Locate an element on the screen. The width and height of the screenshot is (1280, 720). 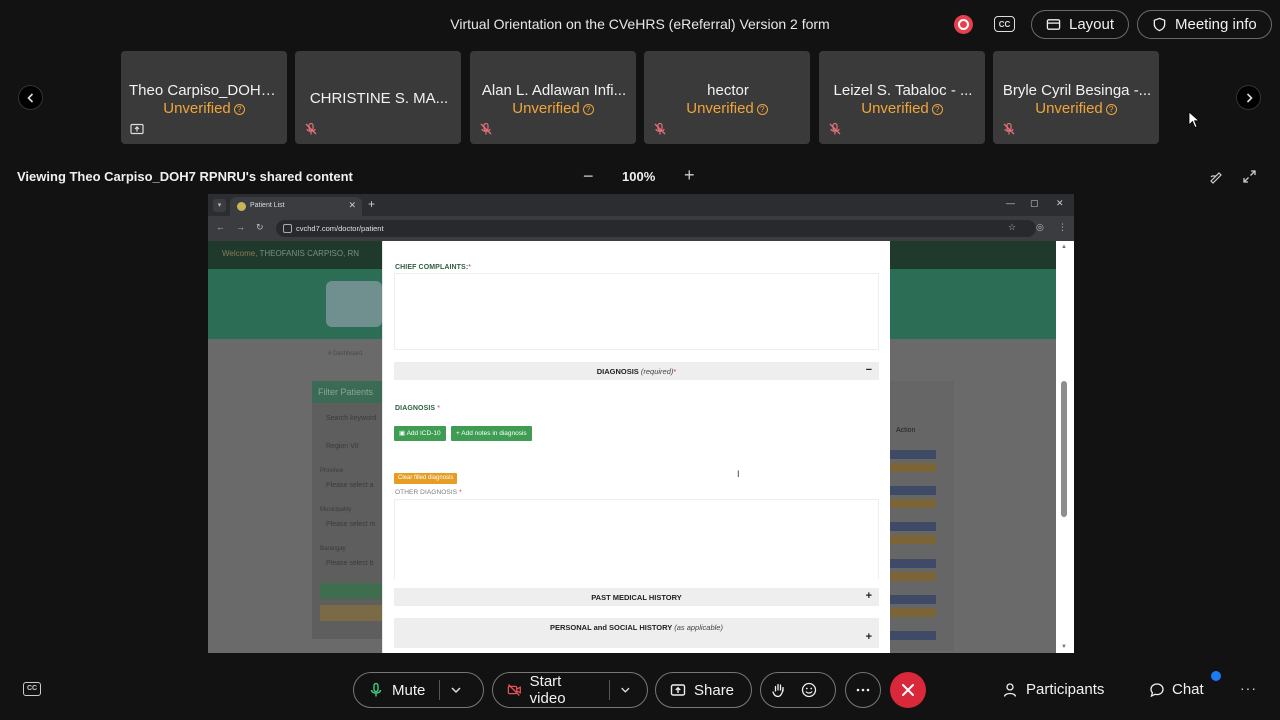
participant-tile: hector Unverified? is located at coordinates (727, 97).